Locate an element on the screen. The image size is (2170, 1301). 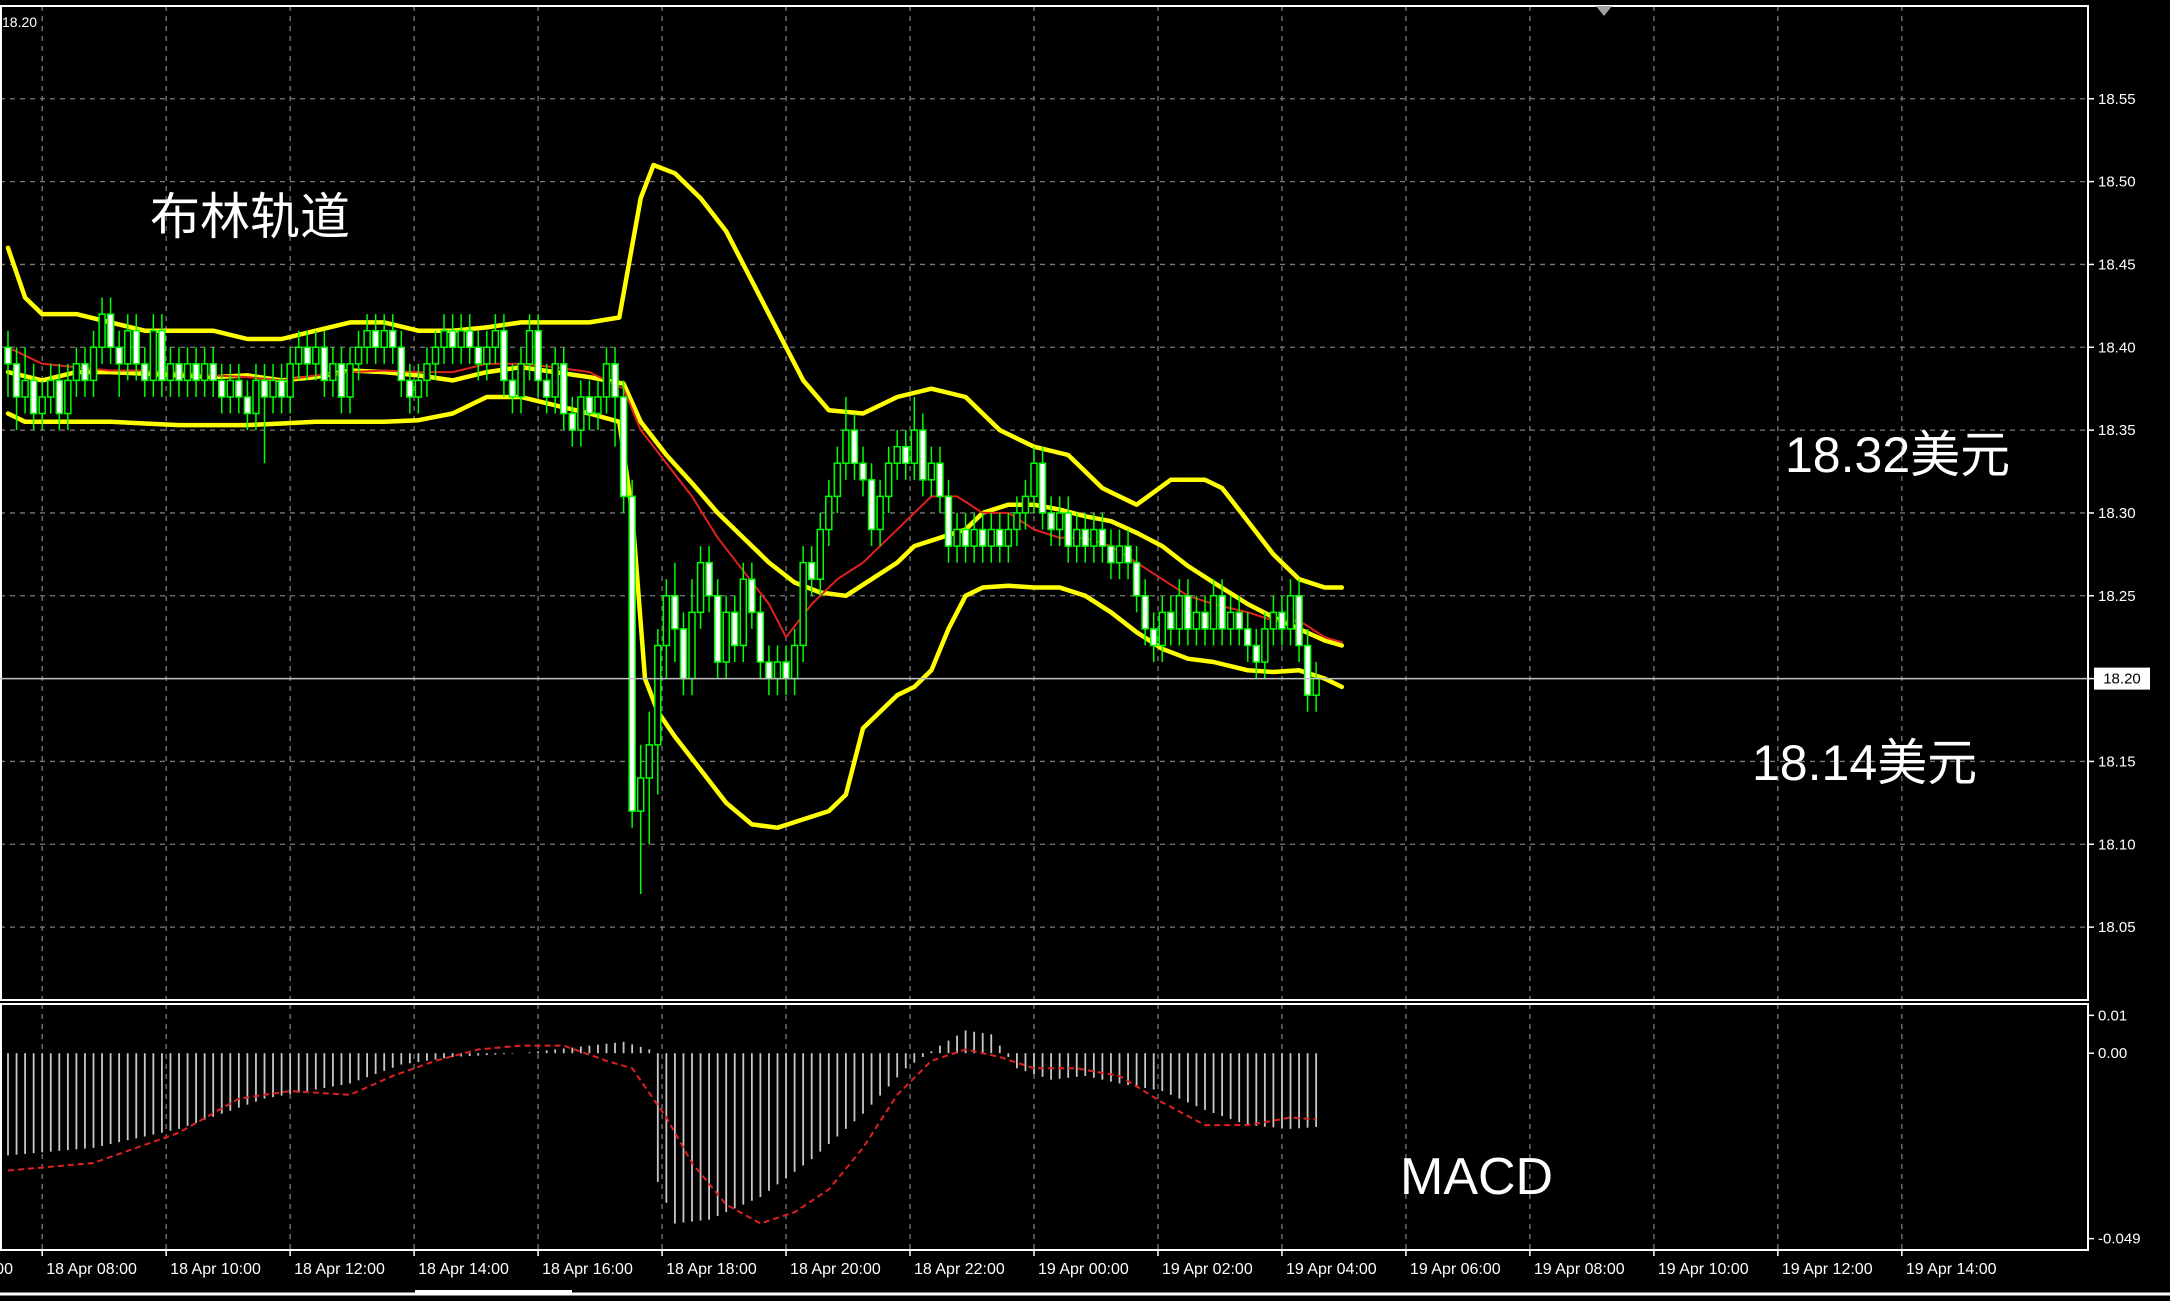
time-tick-label: 18 Apr 16:00 is located at coordinates (587, 1269).